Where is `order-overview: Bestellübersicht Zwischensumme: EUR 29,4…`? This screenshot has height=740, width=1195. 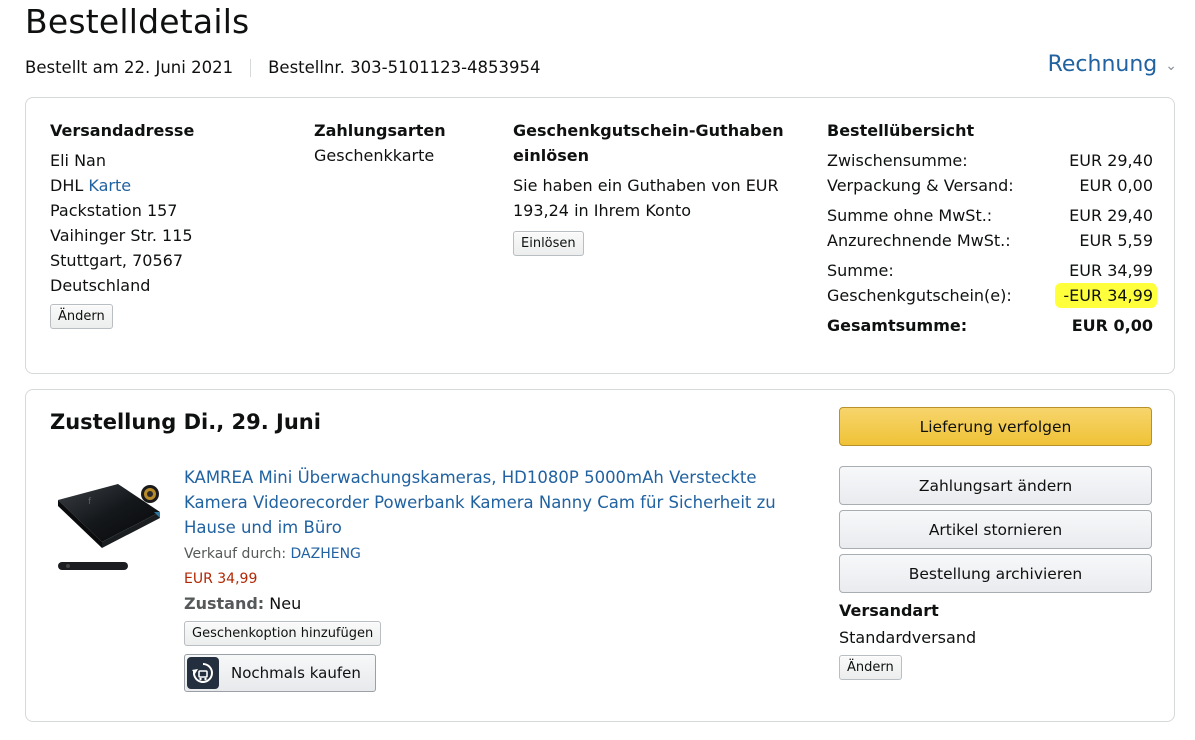 order-overview: Bestellübersicht Zwischensumme: EUR 29,4… is located at coordinates (992, 228).